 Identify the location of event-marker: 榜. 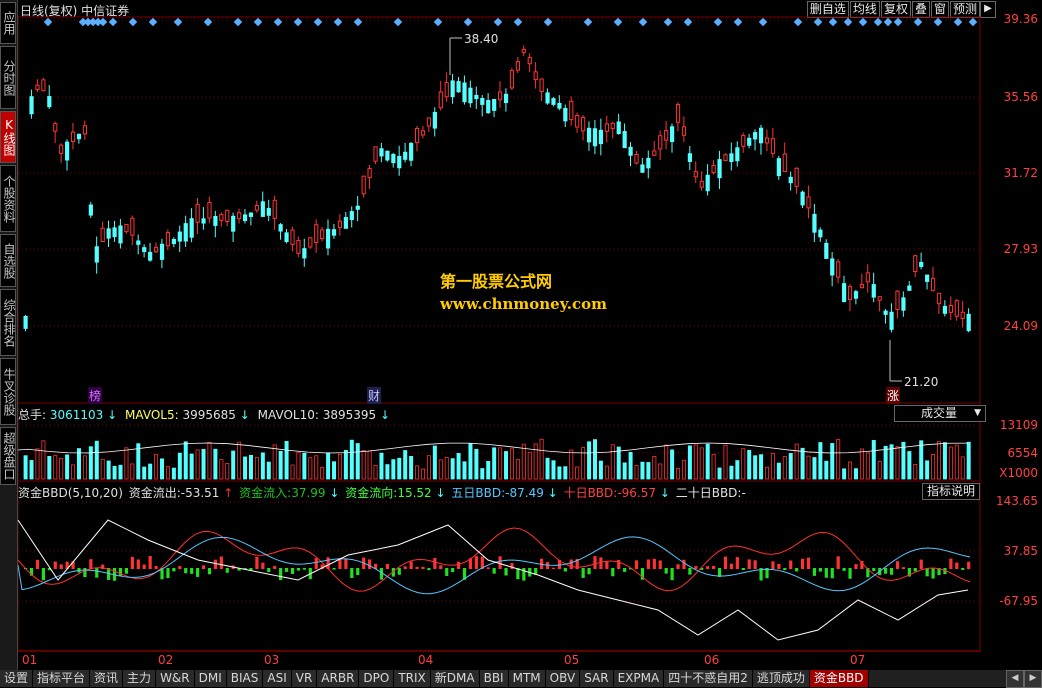
(95, 395).